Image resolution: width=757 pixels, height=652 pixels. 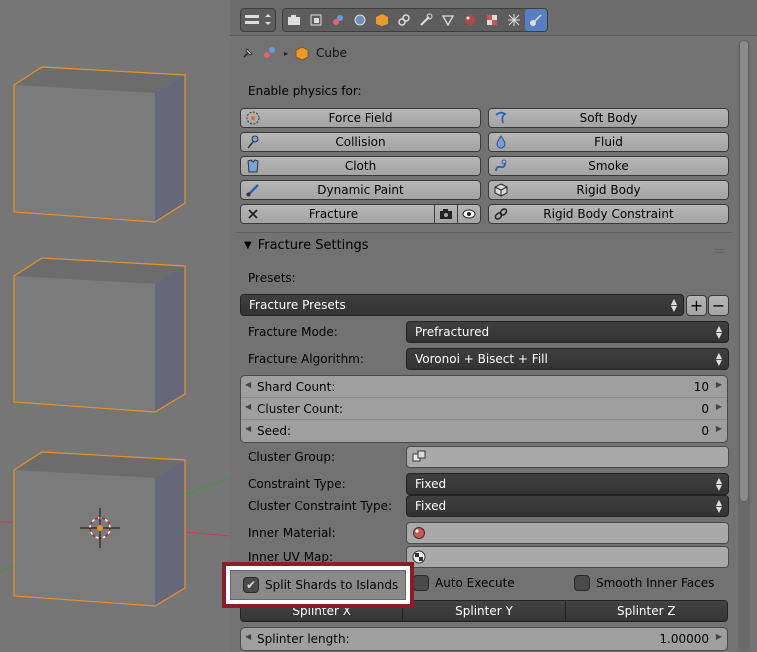 I want to click on fracture-render-toggle, so click(x=446, y=214).